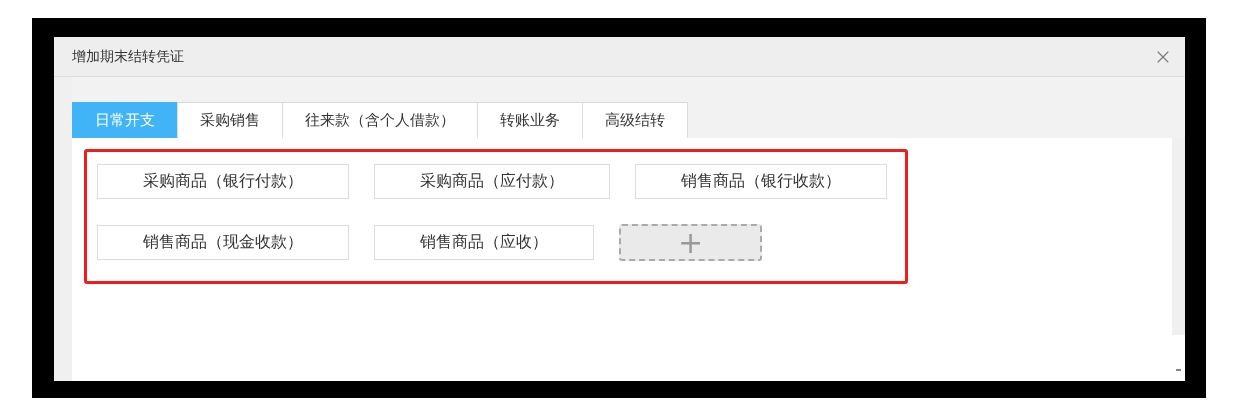 This screenshot has height=417, width=1239. What do you see at coordinates (223, 181) in the screenshot?
I see `template-button: 采购商品（银行付款）` at bounding box center [223, 181].